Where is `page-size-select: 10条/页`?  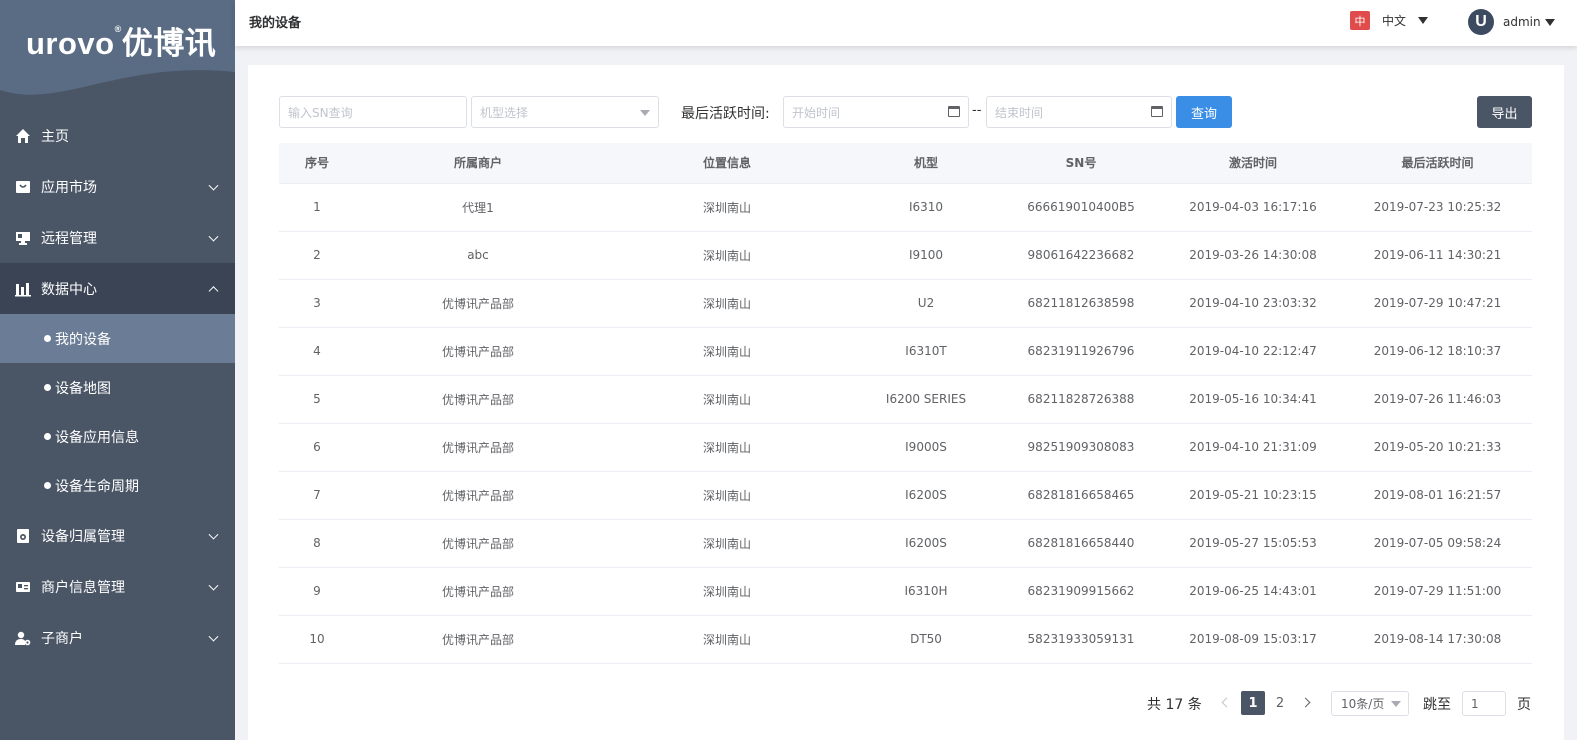
page-size-select: 10条/页 is located at coordinates (1370, 703).